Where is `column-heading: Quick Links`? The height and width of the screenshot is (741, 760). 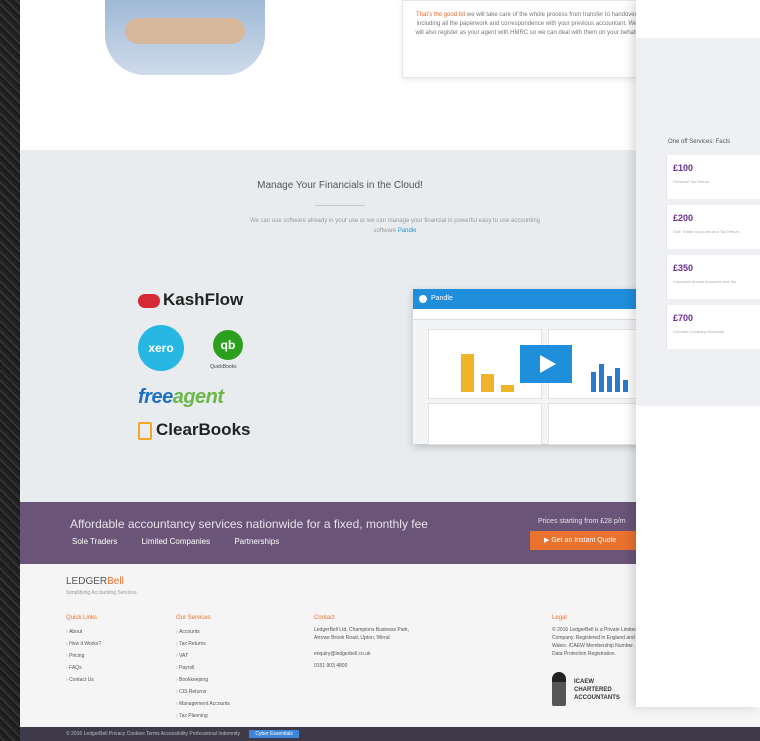 column-heading: Quick Links is located at coordinates (82, 618).